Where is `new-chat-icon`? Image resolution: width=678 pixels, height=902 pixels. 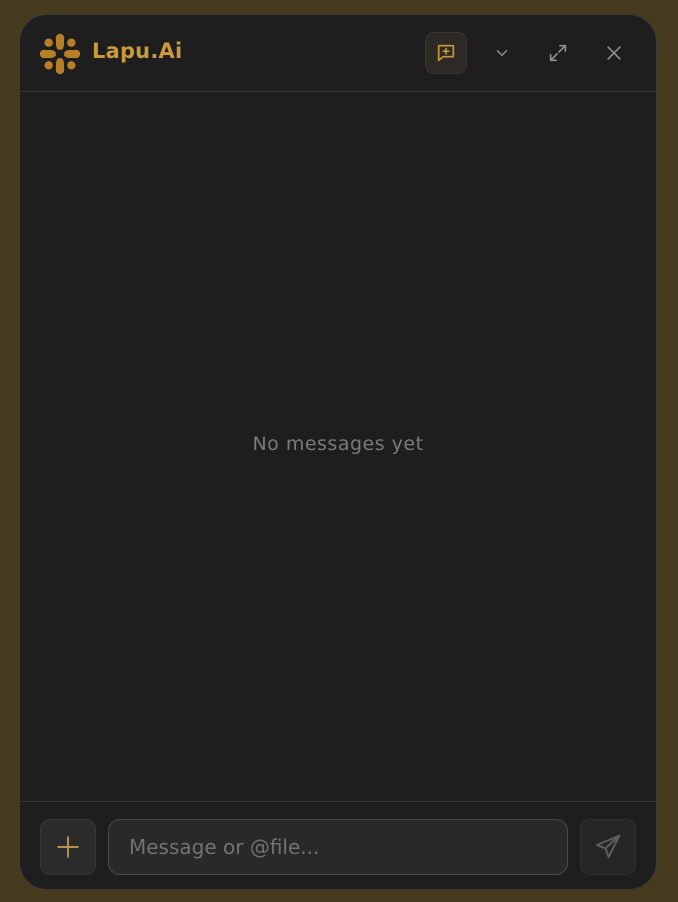
new-chat-icon is located at coordinates (446, 53).